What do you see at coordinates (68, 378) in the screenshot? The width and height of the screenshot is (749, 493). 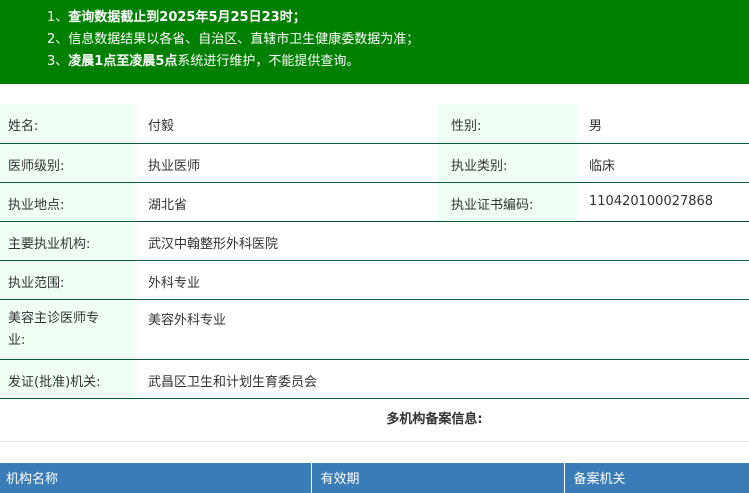 I see `issuer-label: 发证(批准)机关:` at bounding box center [68, 378].